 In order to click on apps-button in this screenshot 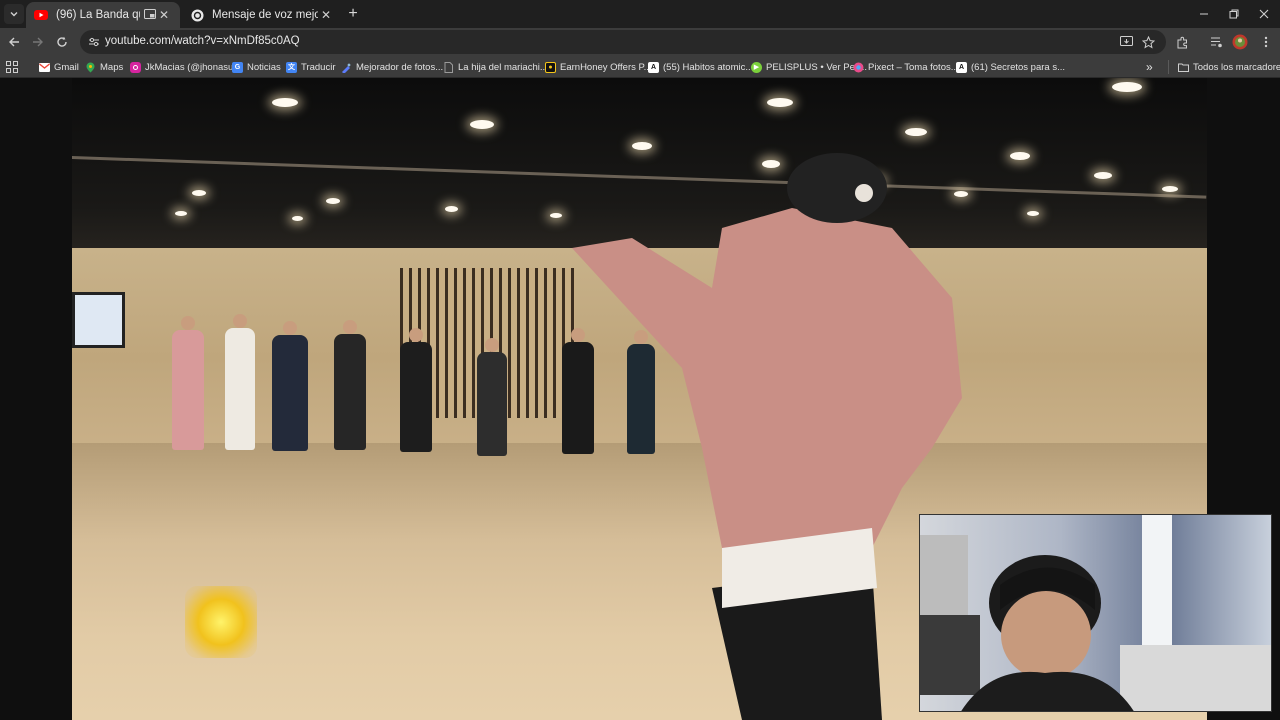, I will do `click(12, 67)`.